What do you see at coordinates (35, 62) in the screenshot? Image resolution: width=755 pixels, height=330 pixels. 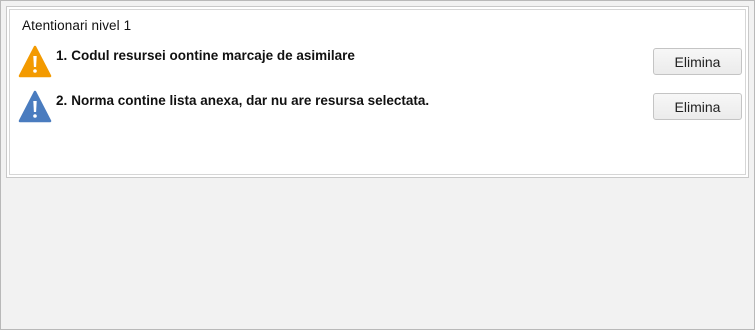 I see `warning-triangle-orange-icon` at bounding box center [35, 62].